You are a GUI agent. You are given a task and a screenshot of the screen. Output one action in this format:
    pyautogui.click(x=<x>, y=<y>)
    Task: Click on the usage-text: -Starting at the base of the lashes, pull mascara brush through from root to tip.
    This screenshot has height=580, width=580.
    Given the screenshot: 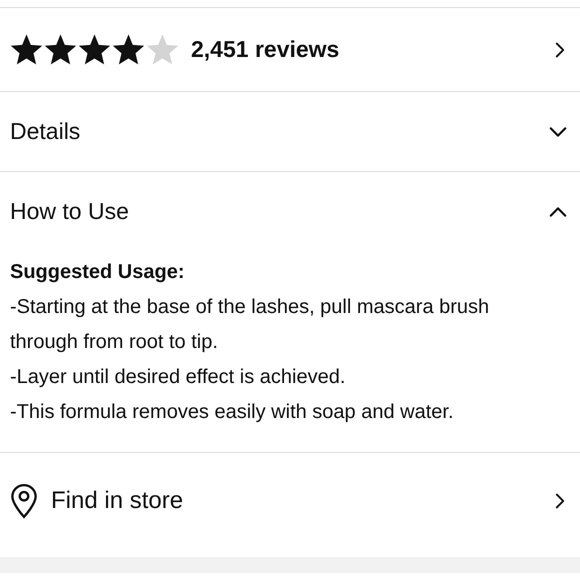 What is the action you would take?
    pyautogui.click(x=250, y=325)
    